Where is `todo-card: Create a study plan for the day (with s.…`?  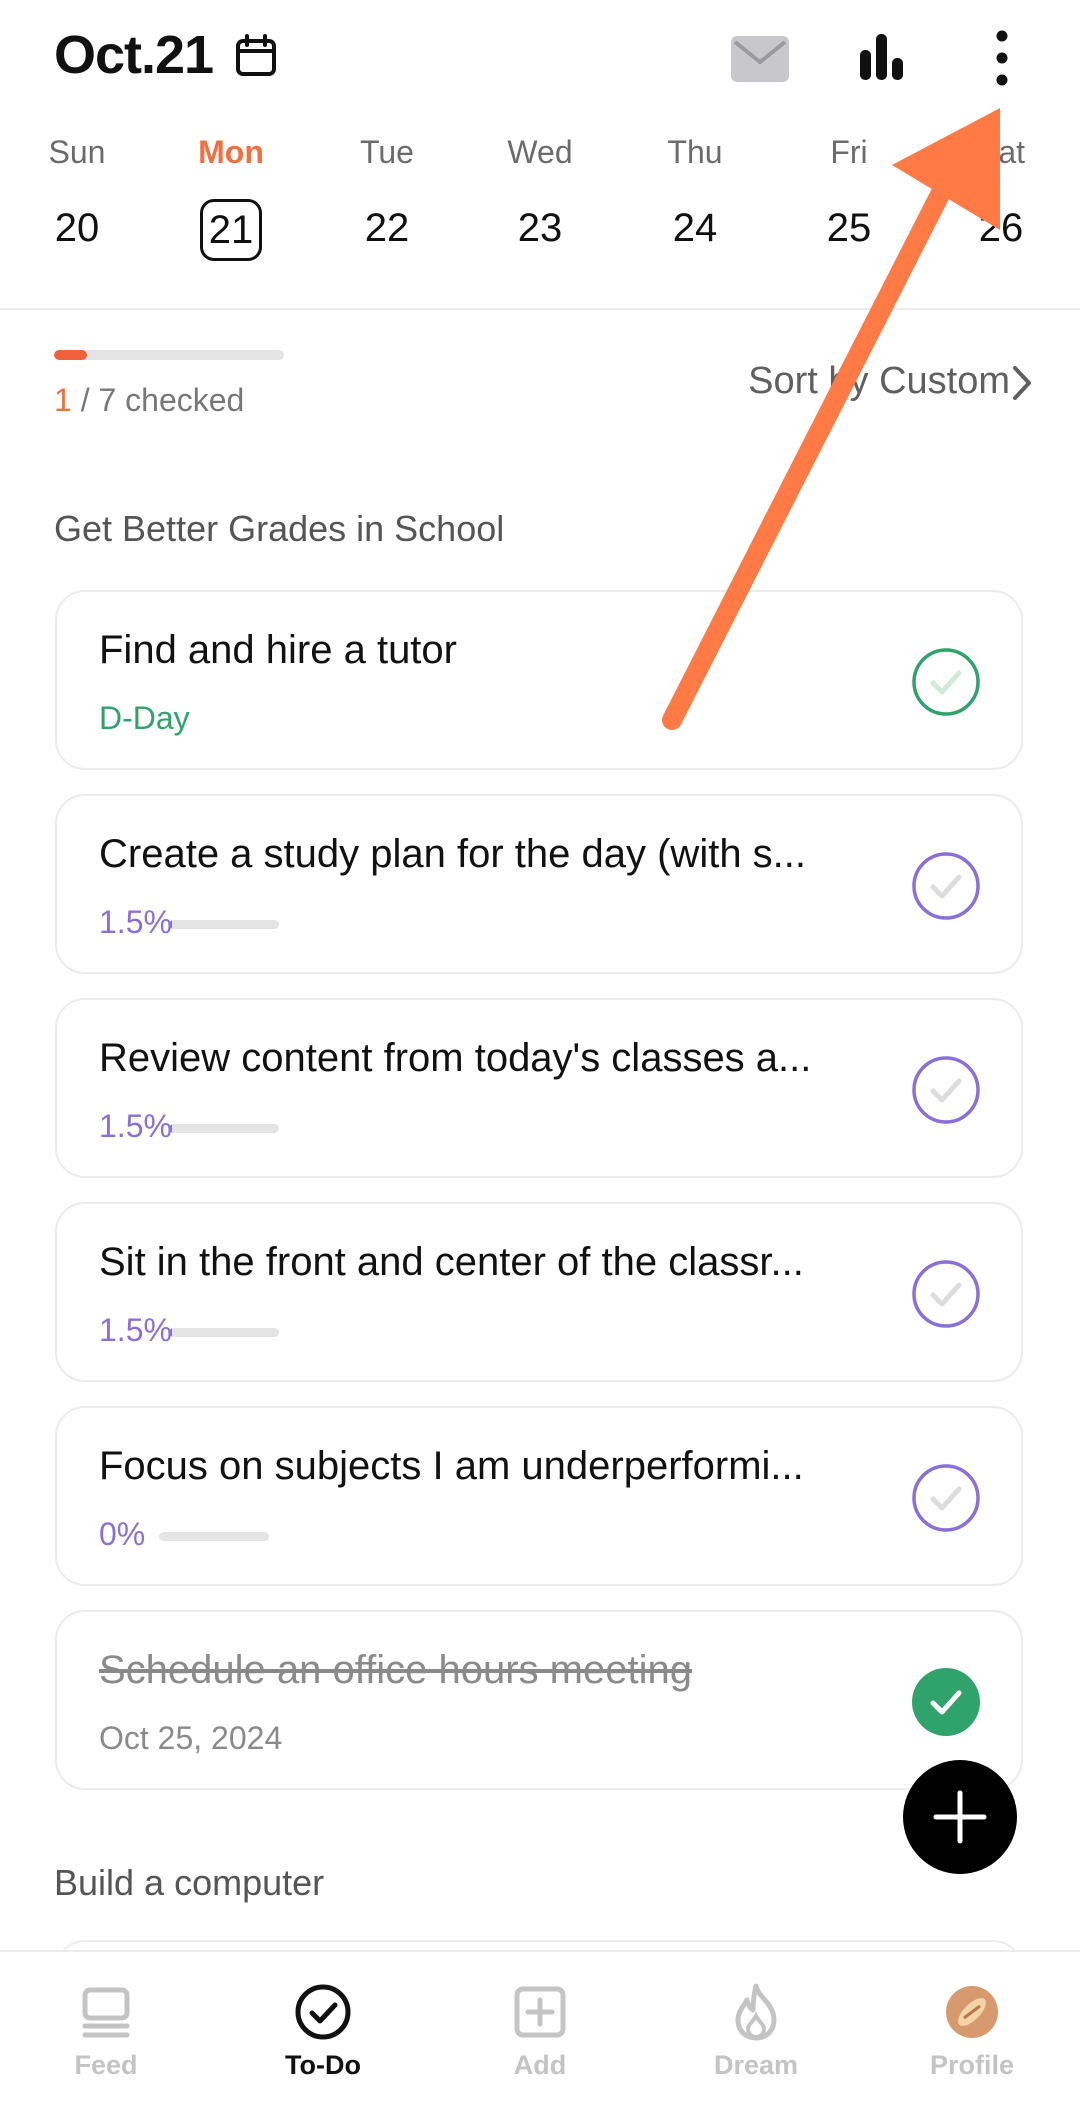
todo-card: Create a study plan for the day (with s.… is located at coordinates (539, 884).